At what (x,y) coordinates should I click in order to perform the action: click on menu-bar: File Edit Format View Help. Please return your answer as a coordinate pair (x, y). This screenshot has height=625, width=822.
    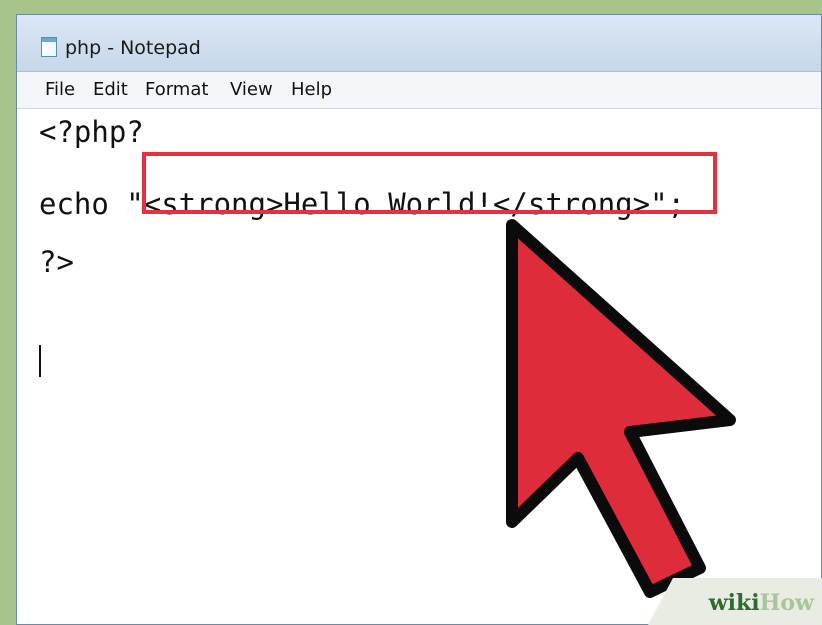
    Looking at the image, I should click on (419, 90).